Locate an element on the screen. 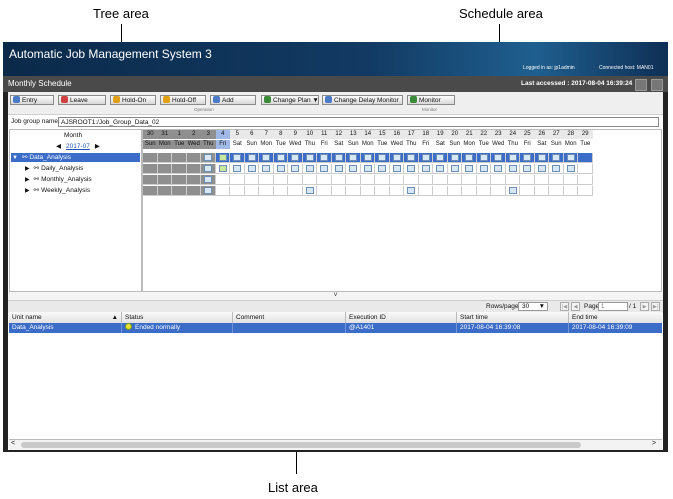  tree-item: ▶ ⚯ Daily_Analysis is located at coordinates (75, 168).